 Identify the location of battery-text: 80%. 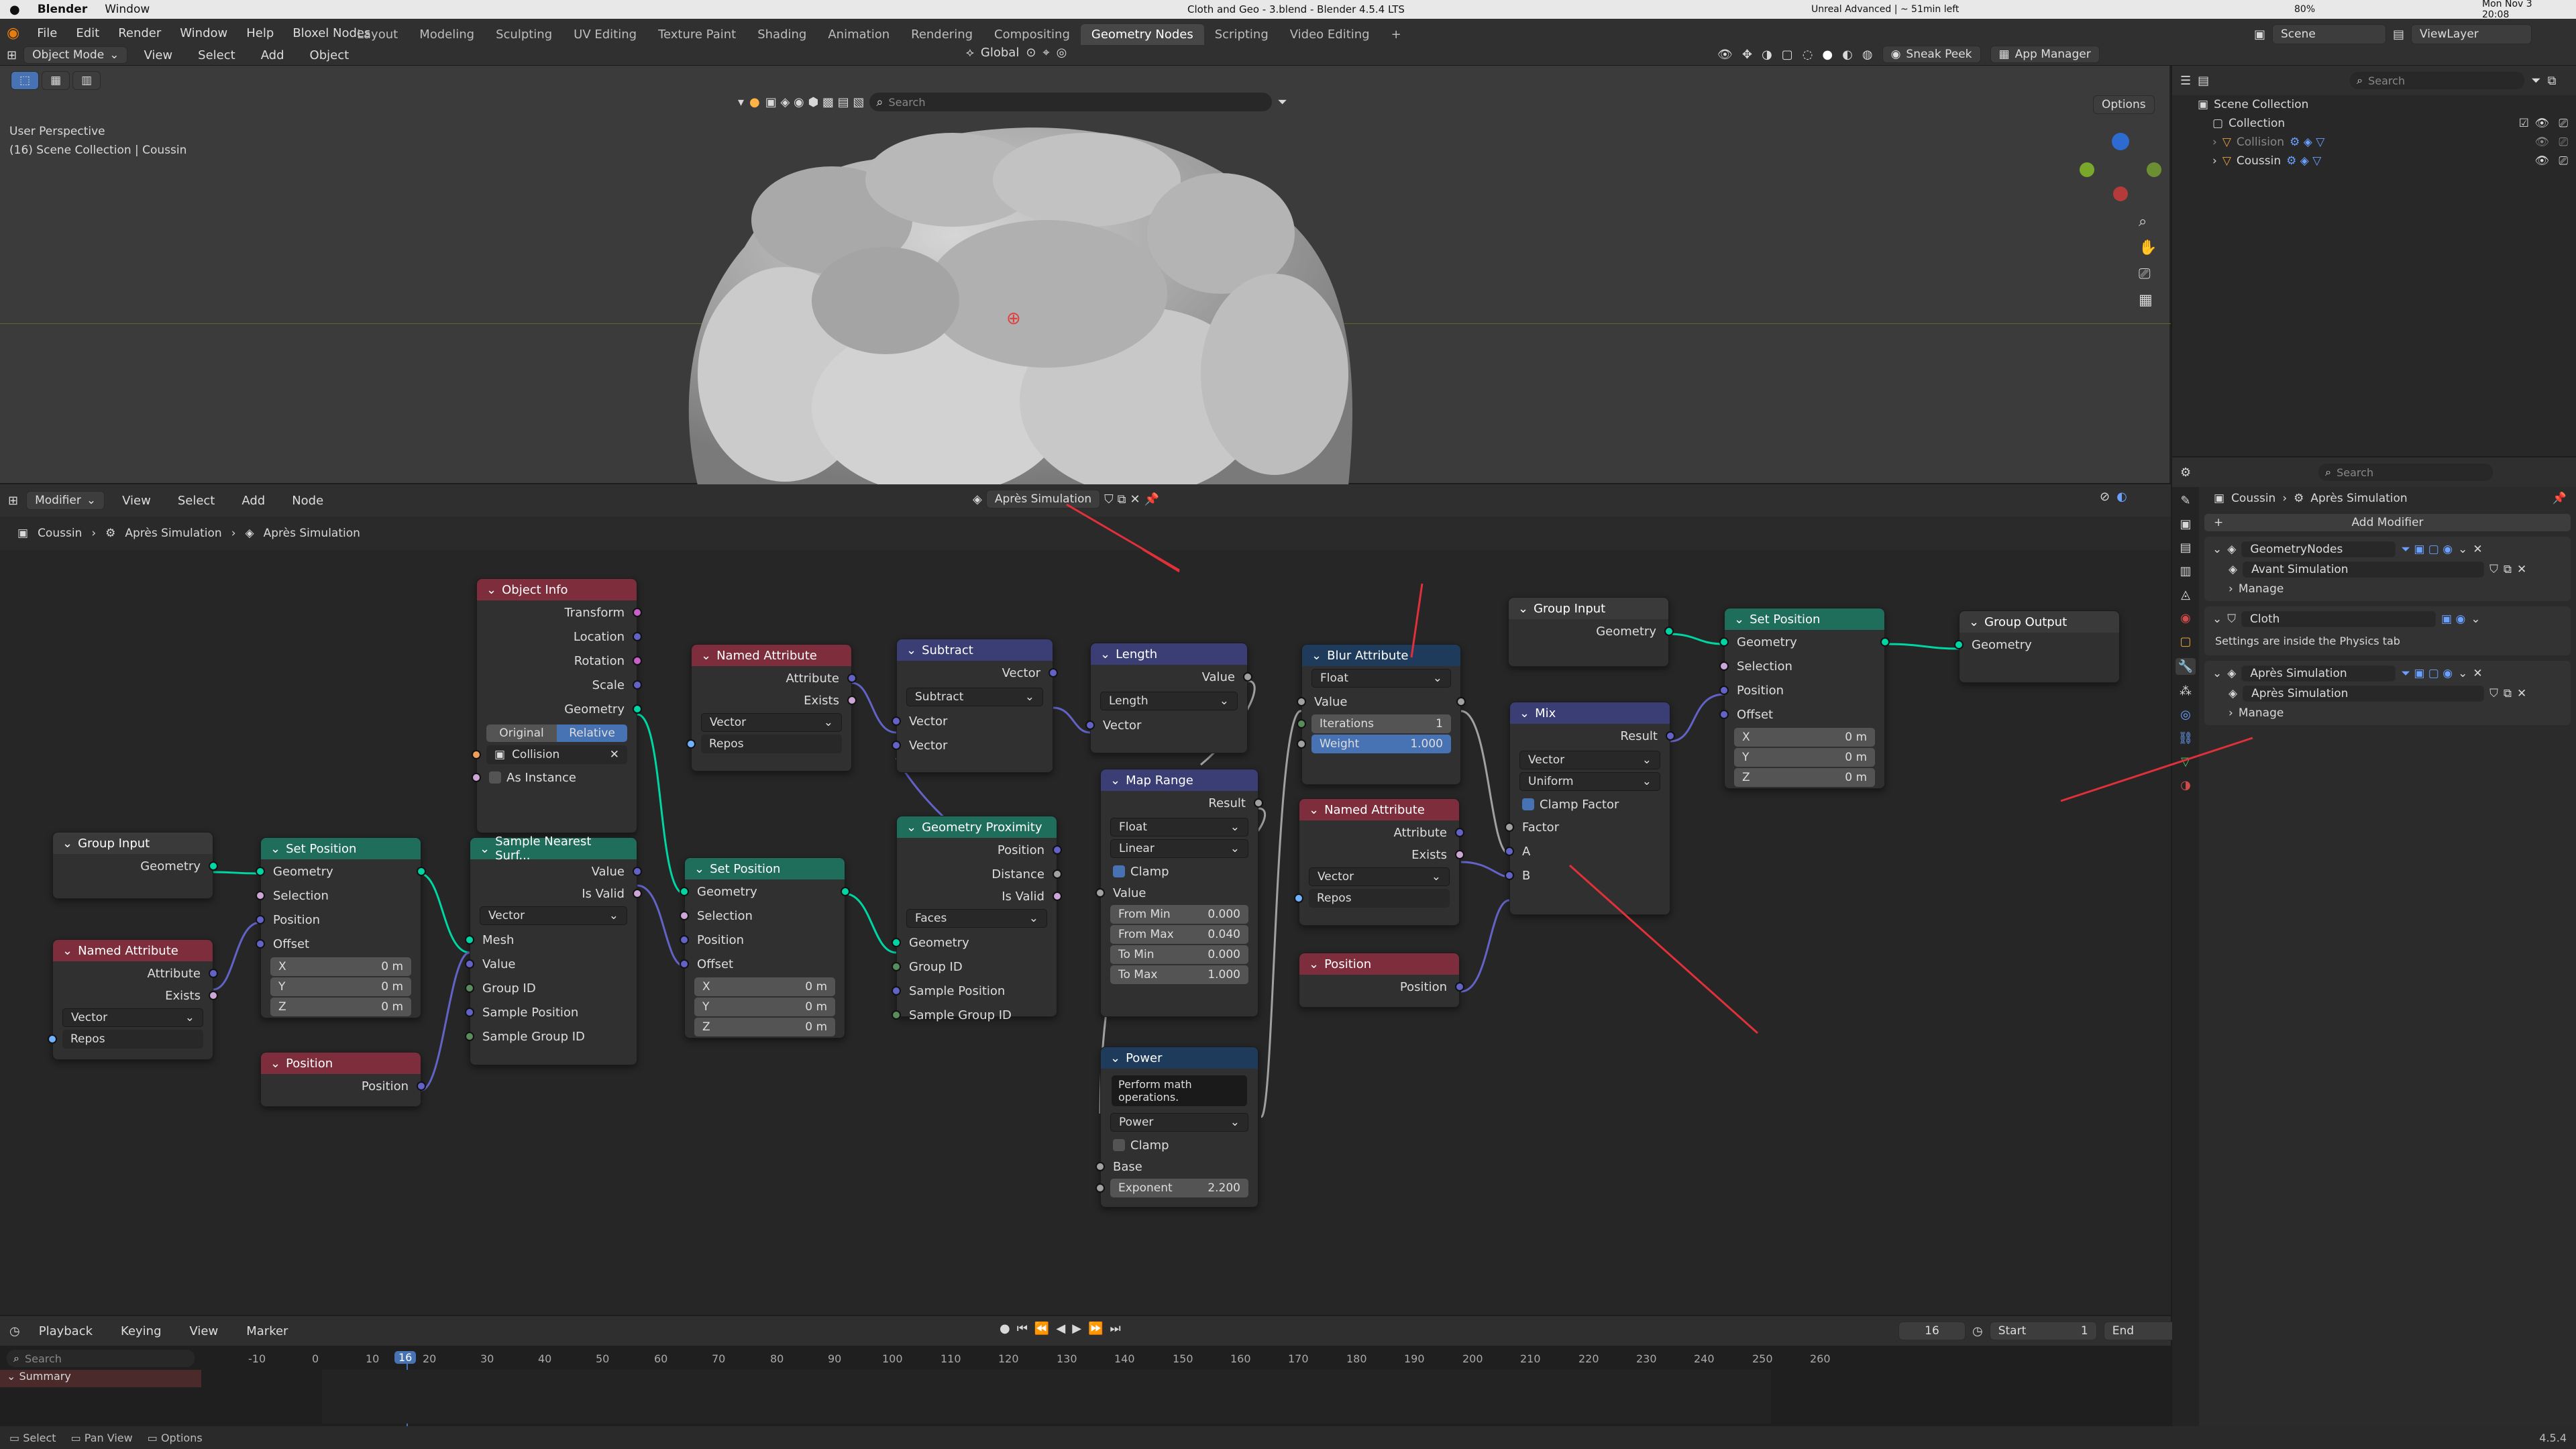
(2304, 9).